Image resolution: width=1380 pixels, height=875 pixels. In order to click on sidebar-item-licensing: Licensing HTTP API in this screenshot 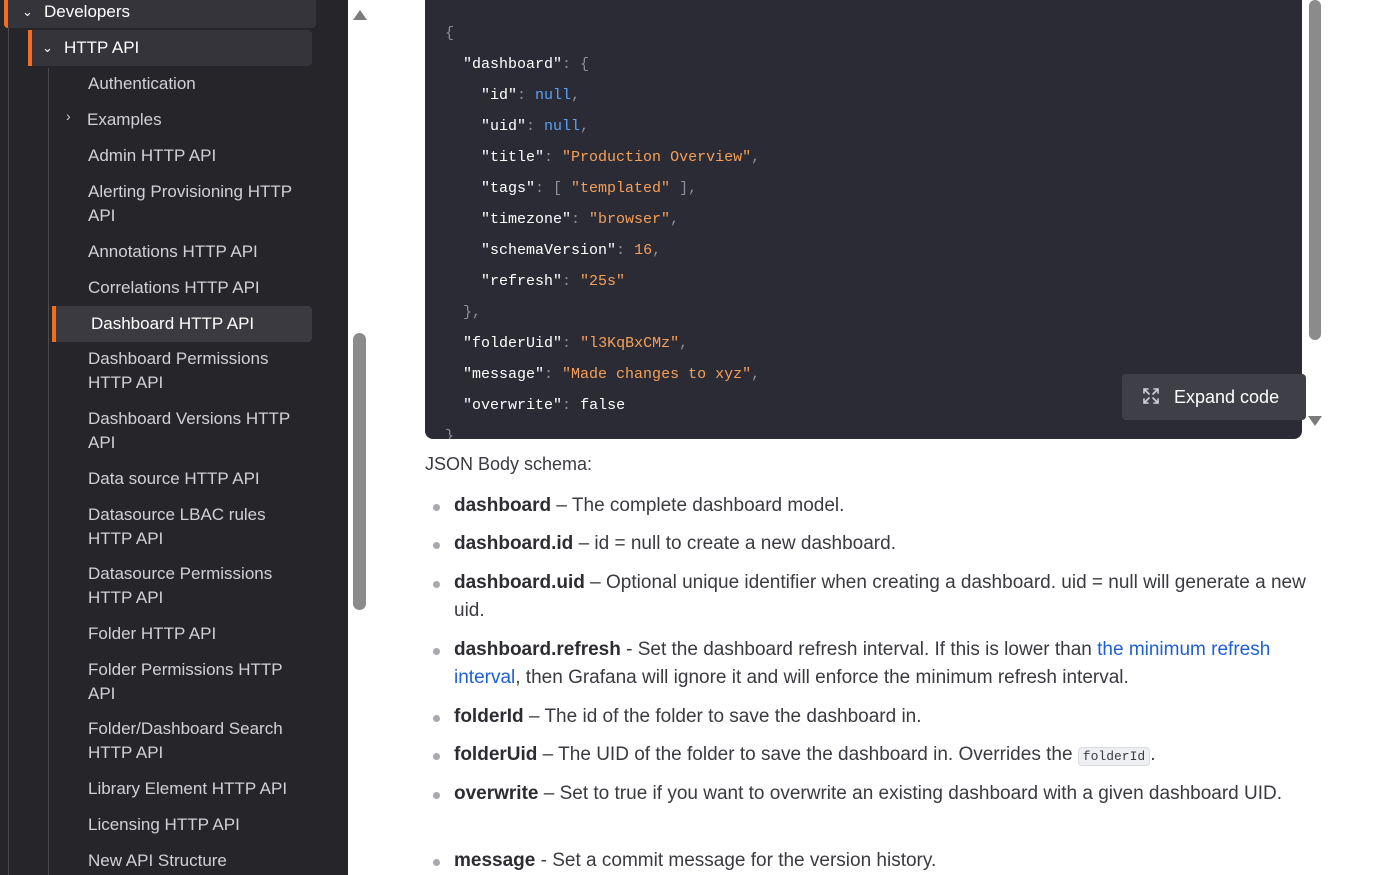, I will do `click(198, 825)`.